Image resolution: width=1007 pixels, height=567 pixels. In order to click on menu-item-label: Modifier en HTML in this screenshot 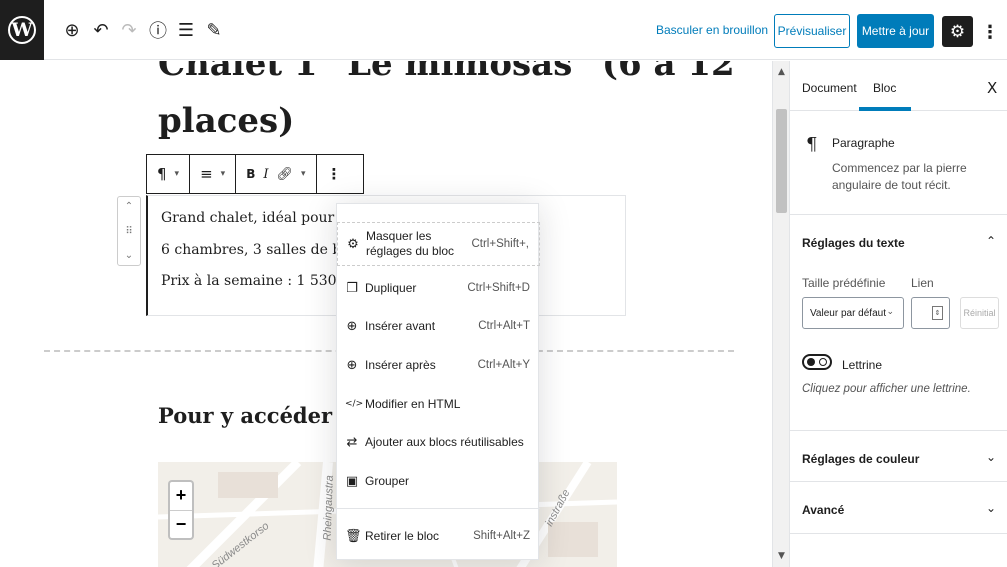, I will do `click(413, 403)`.